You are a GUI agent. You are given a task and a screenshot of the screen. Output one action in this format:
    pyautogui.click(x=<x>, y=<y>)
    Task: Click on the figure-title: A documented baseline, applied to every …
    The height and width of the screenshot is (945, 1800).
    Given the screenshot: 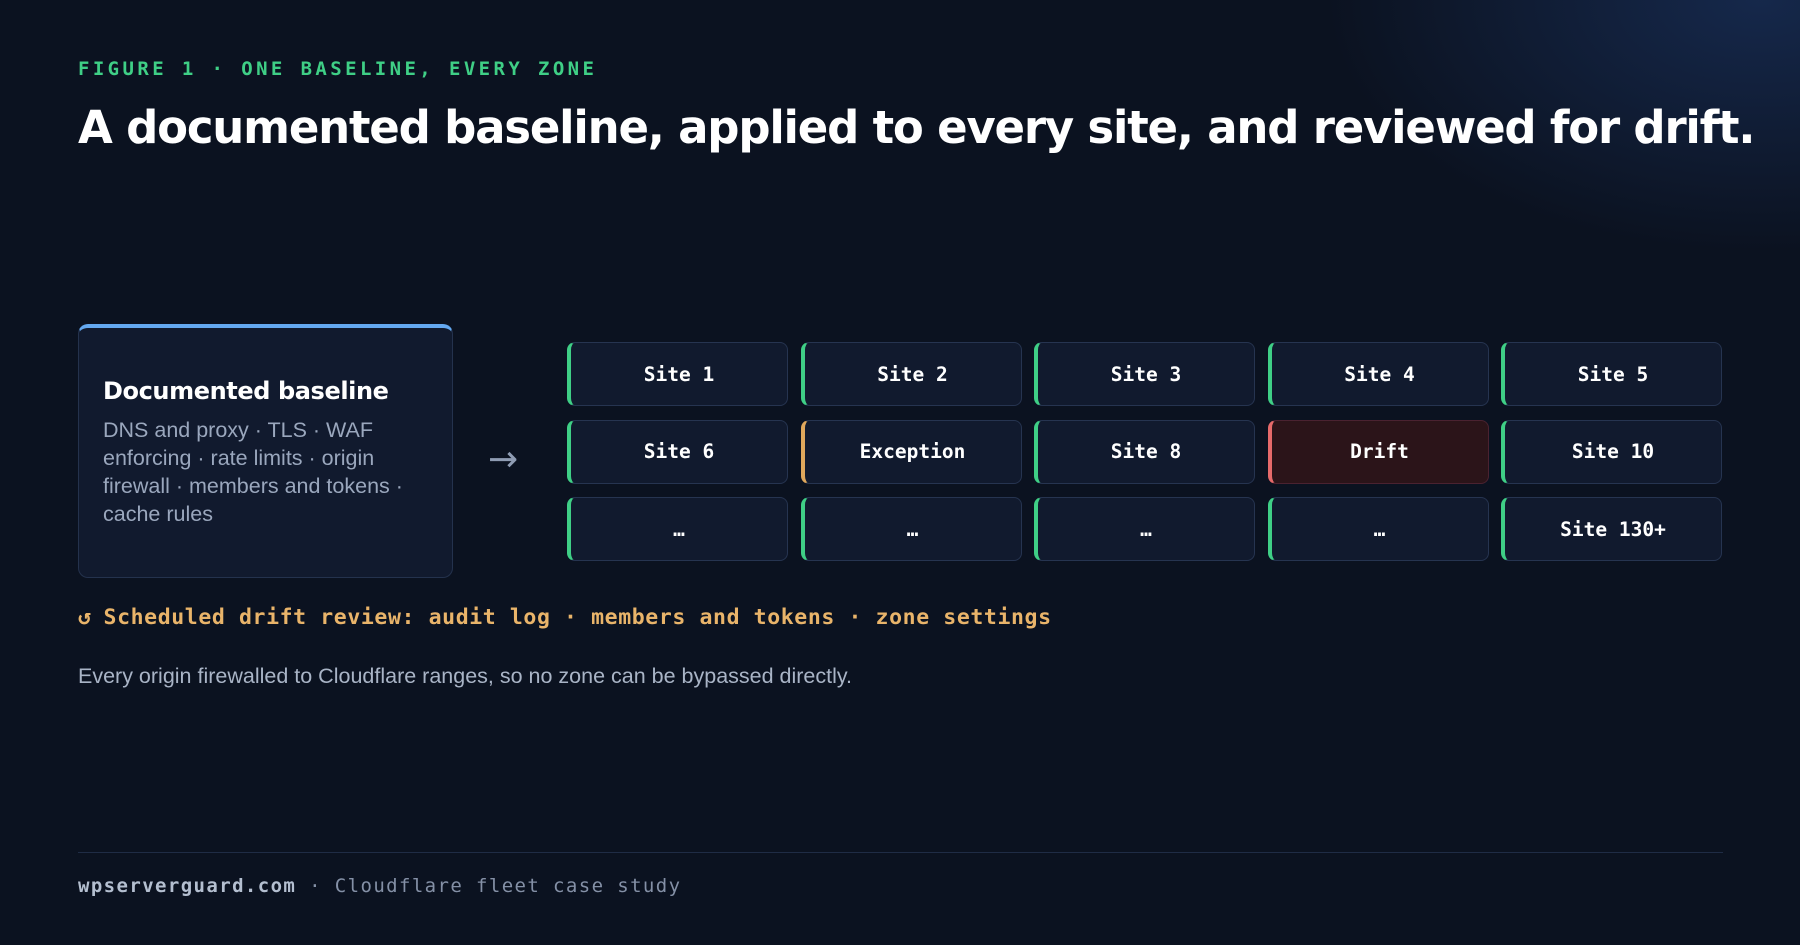 What is the action you would take?
    pyautogui.click(x=916, y=127)
    